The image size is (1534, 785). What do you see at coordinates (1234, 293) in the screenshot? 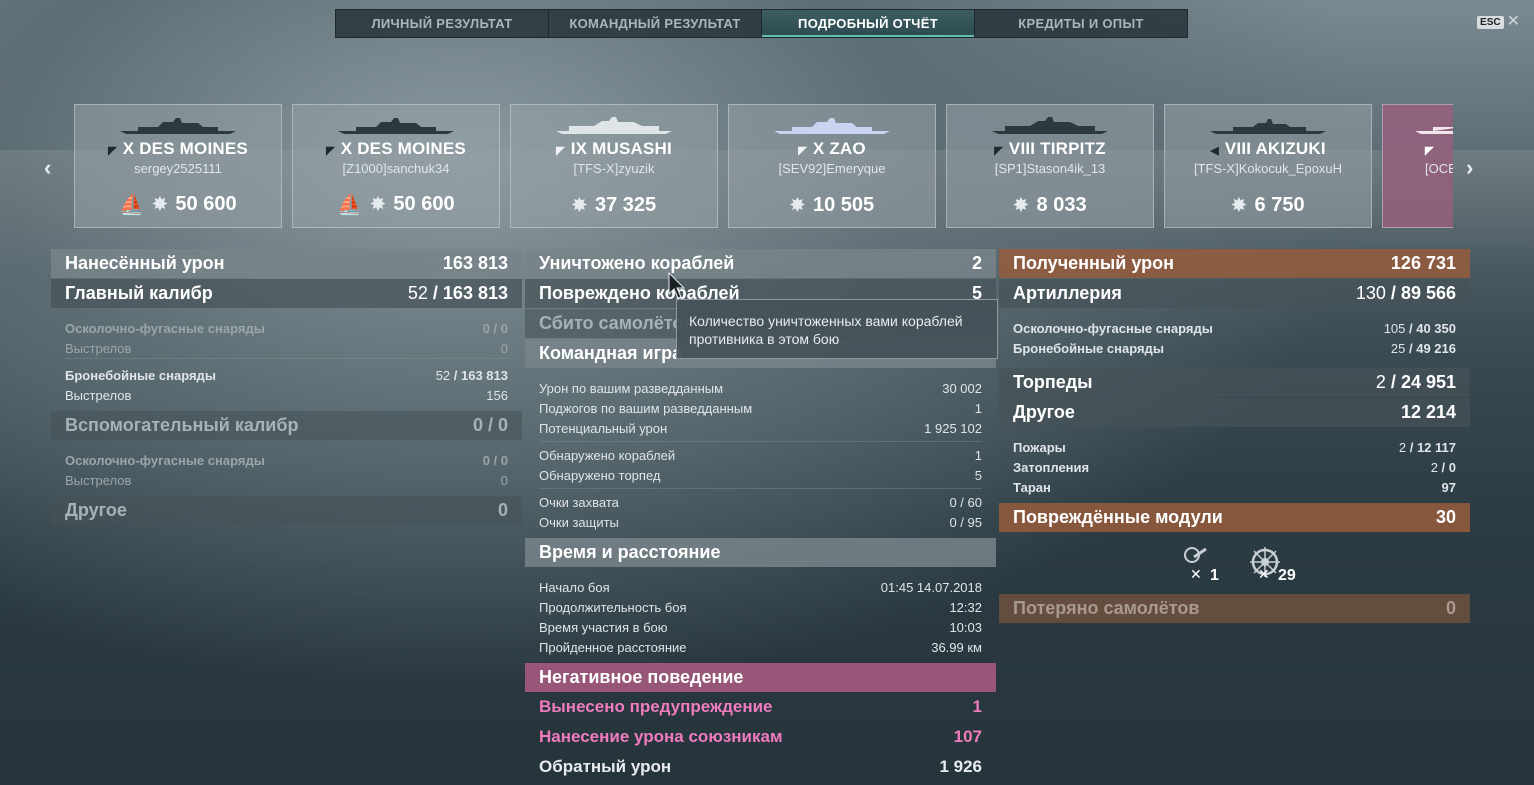
I see `artillery-row: Артиллерия 130 / 89 566` at bounding box center [1234, 293].